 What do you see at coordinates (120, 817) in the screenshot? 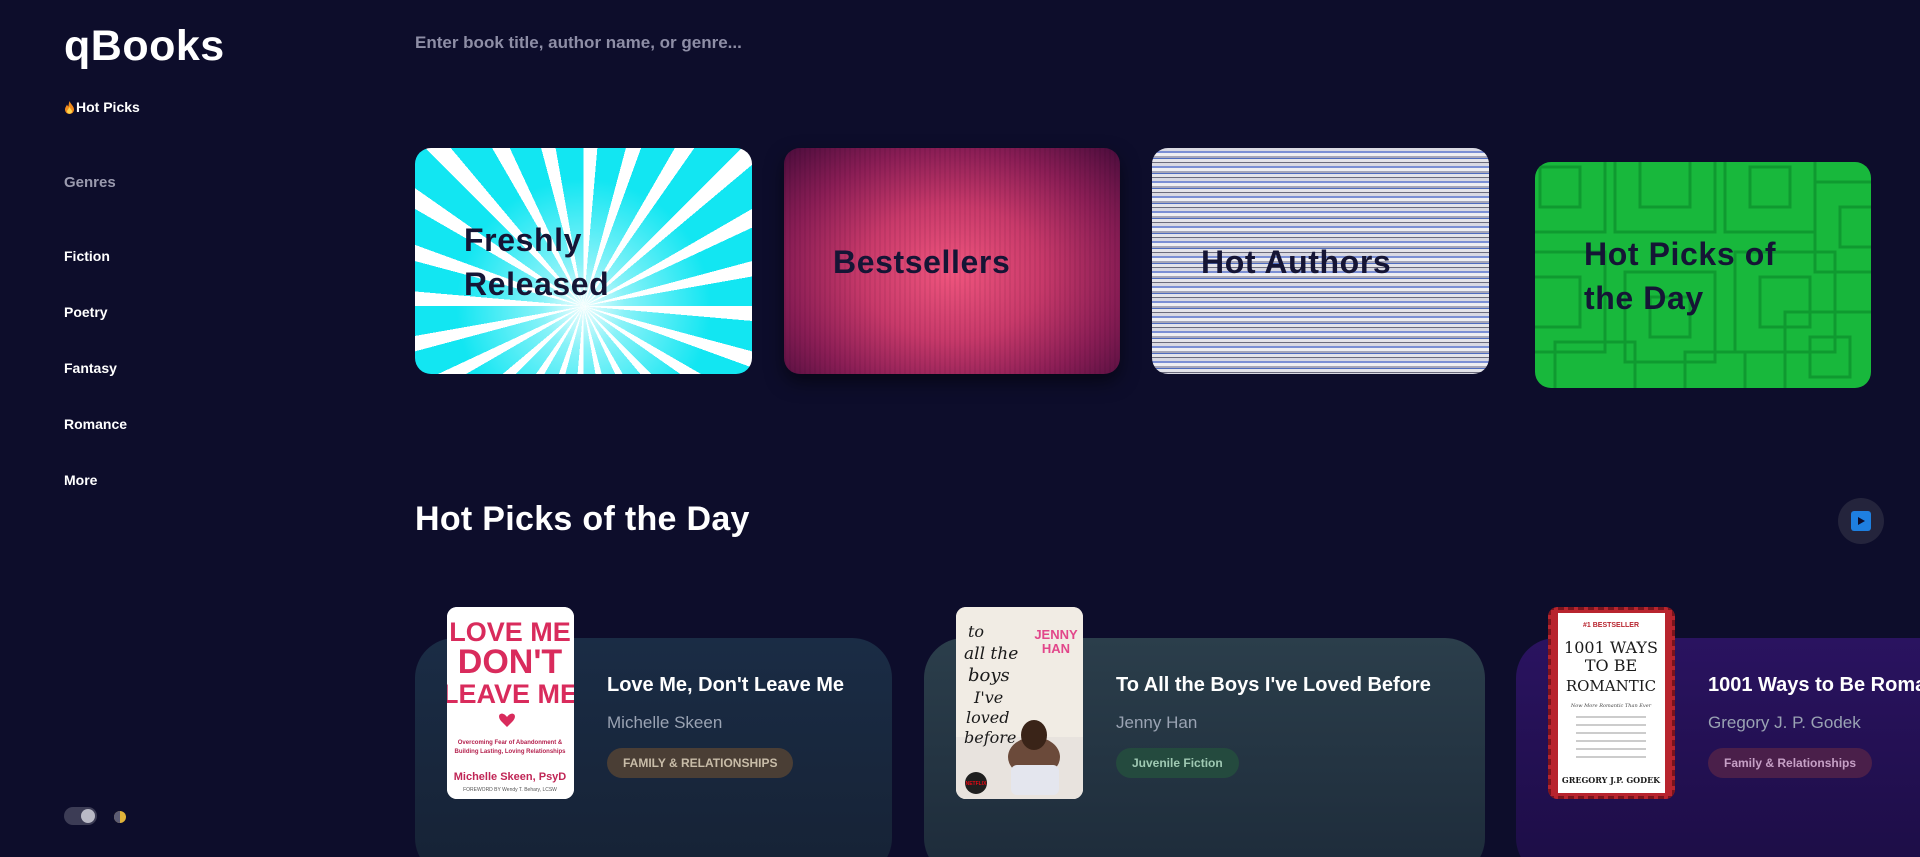
I see `moon-icon` at bounding box center [120, 817].